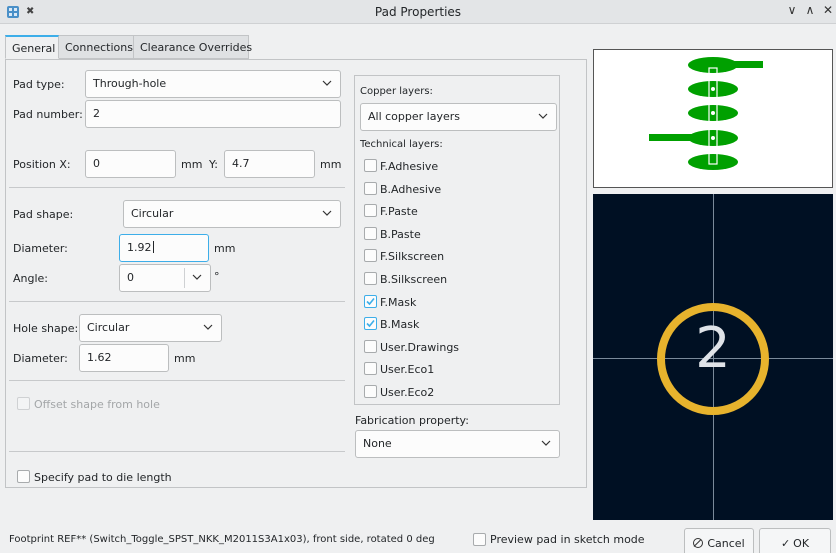  I want to click on position-y-input: 4.7, so click(269, 164).